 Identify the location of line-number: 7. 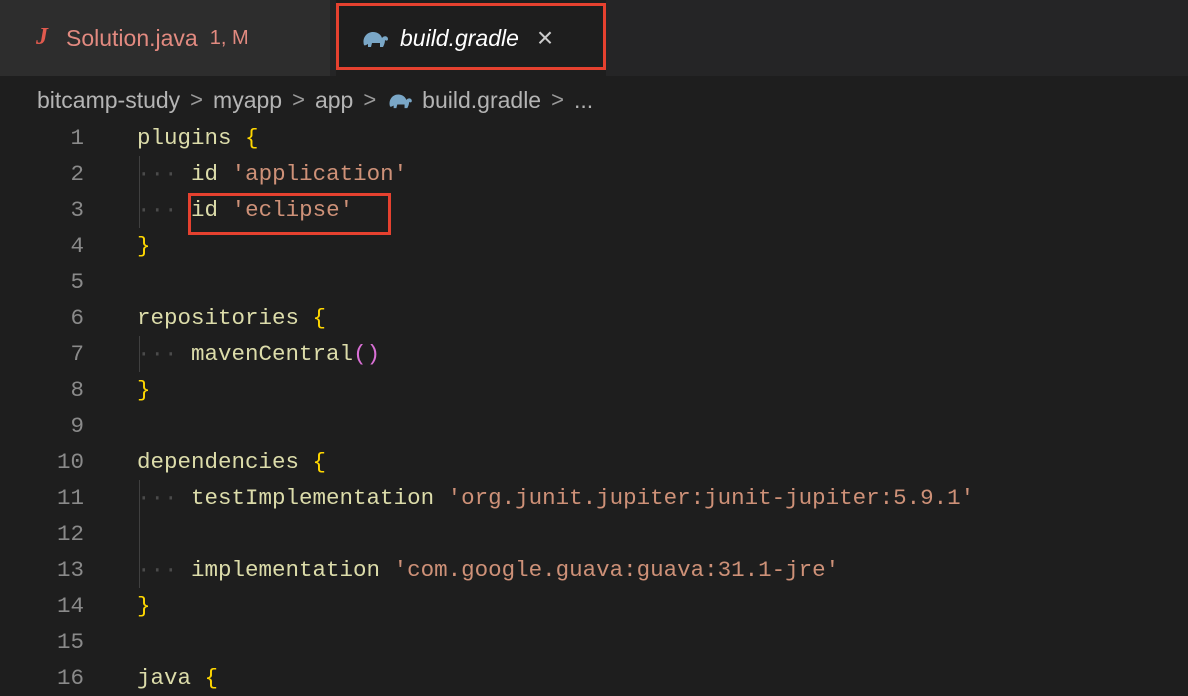
(77, 354).